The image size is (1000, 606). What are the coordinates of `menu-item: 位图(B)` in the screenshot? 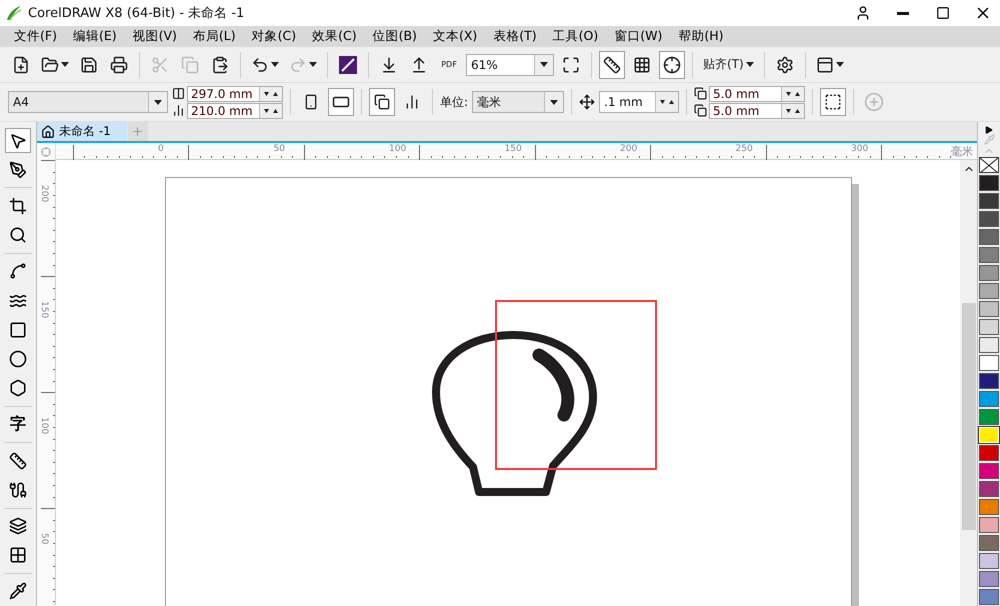 It's located at (396, 36).